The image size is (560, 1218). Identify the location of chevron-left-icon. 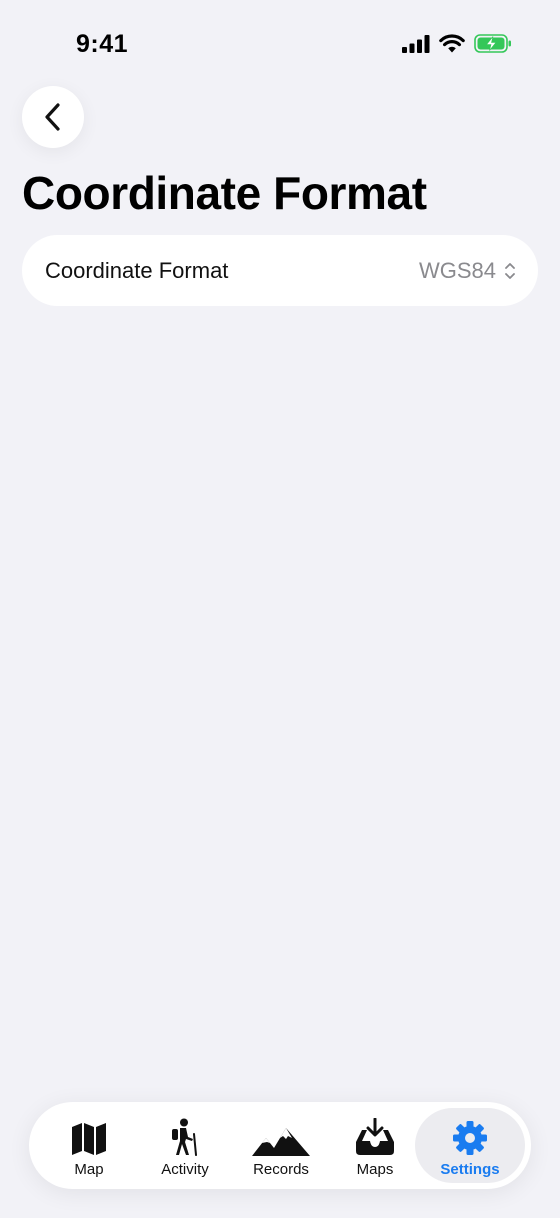
(52, 117).